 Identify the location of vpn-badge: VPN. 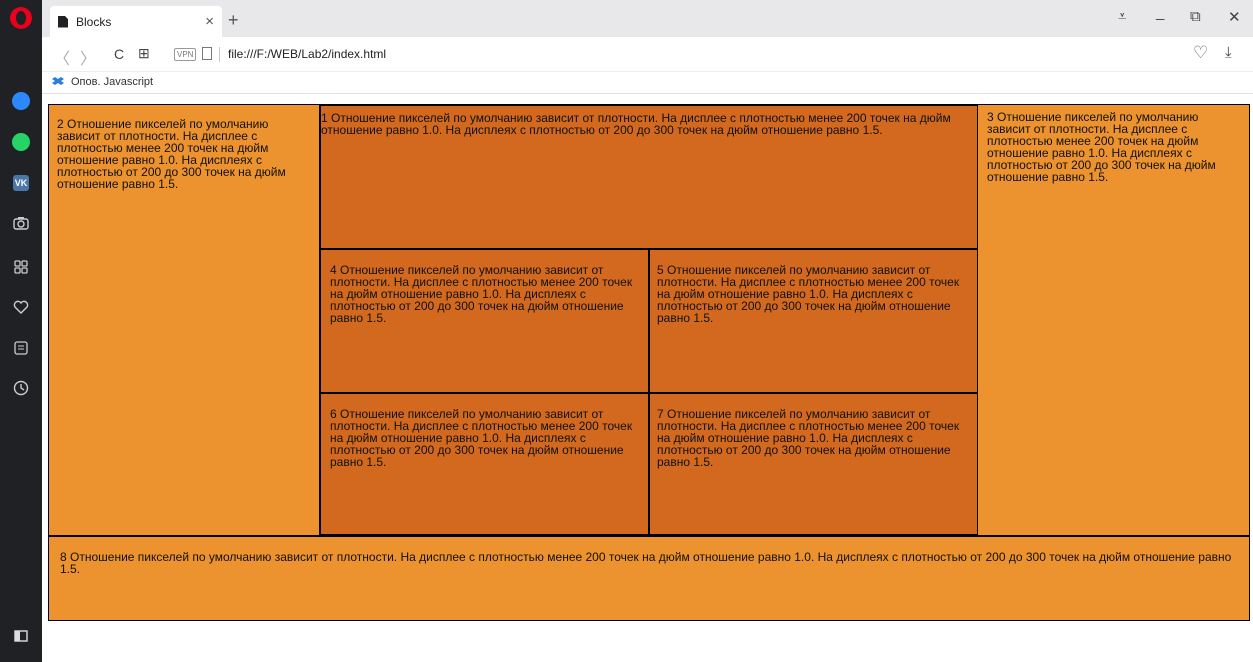
(185, 54).